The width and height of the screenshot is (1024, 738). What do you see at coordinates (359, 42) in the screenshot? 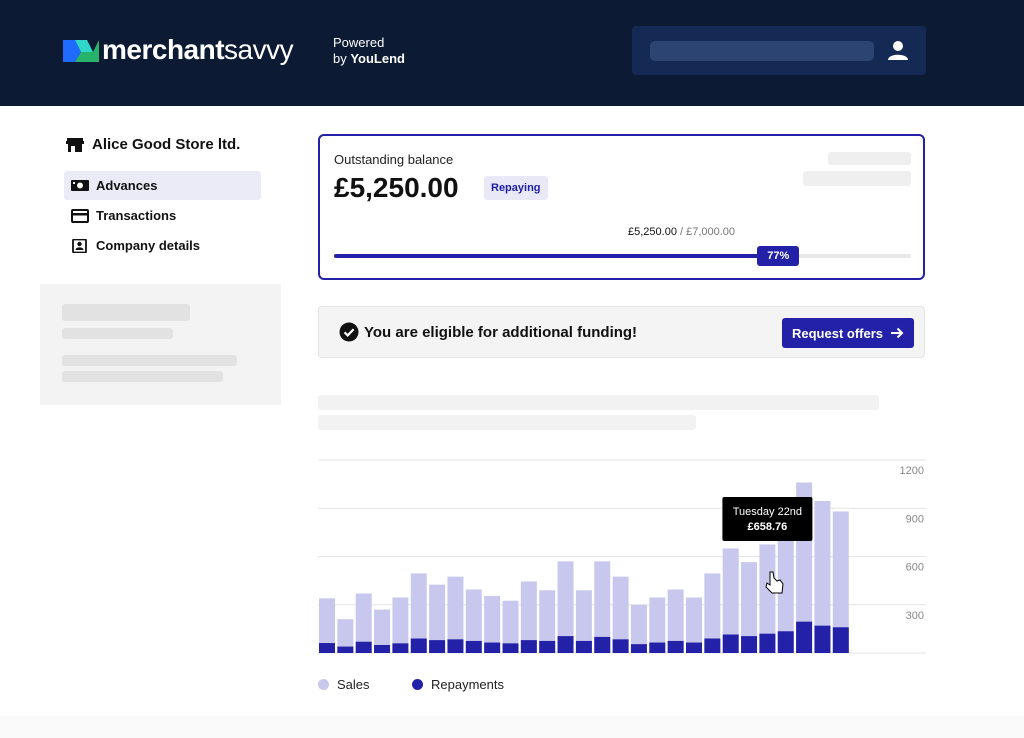
I see `powered-line1: Powered` at bounding box center [359, 42].